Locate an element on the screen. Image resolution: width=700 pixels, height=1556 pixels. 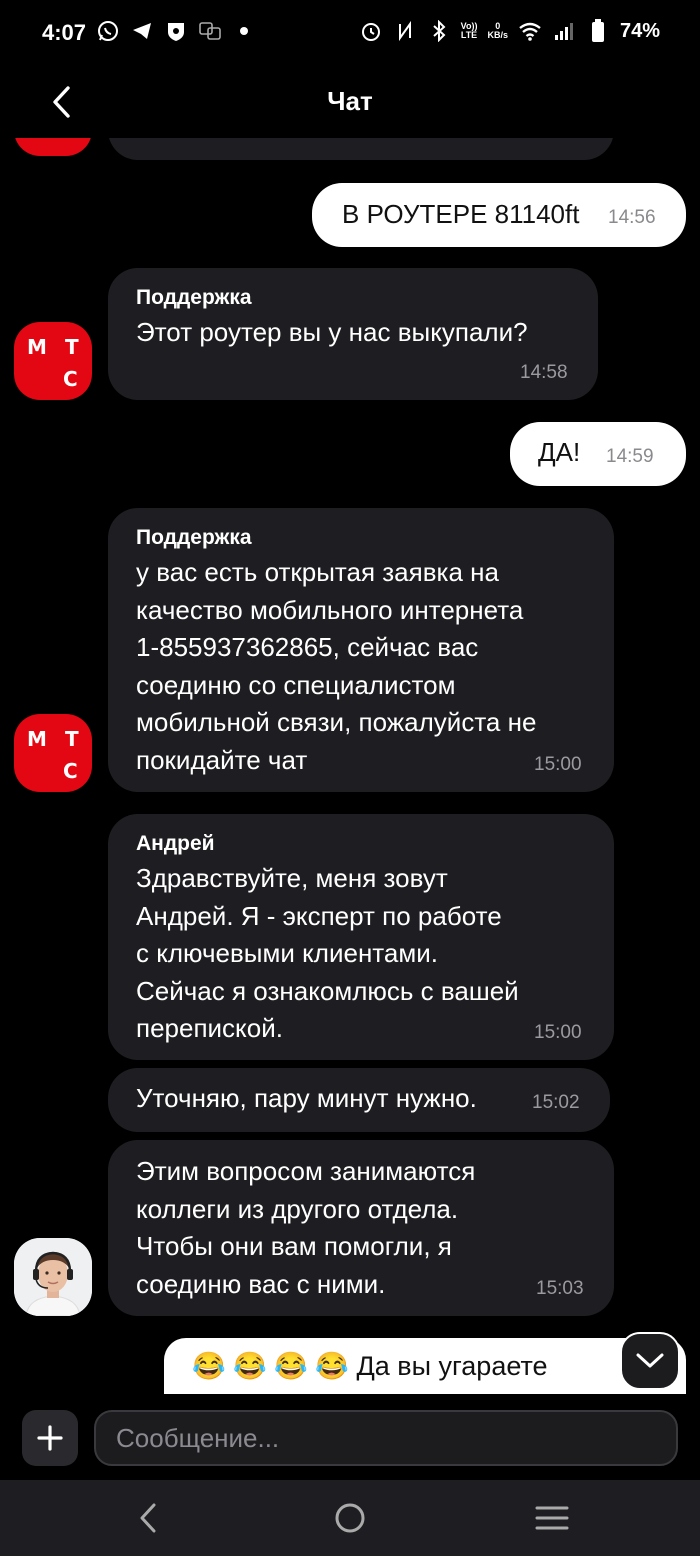
message-time: 14:58 is located at coordinates (544, 372).